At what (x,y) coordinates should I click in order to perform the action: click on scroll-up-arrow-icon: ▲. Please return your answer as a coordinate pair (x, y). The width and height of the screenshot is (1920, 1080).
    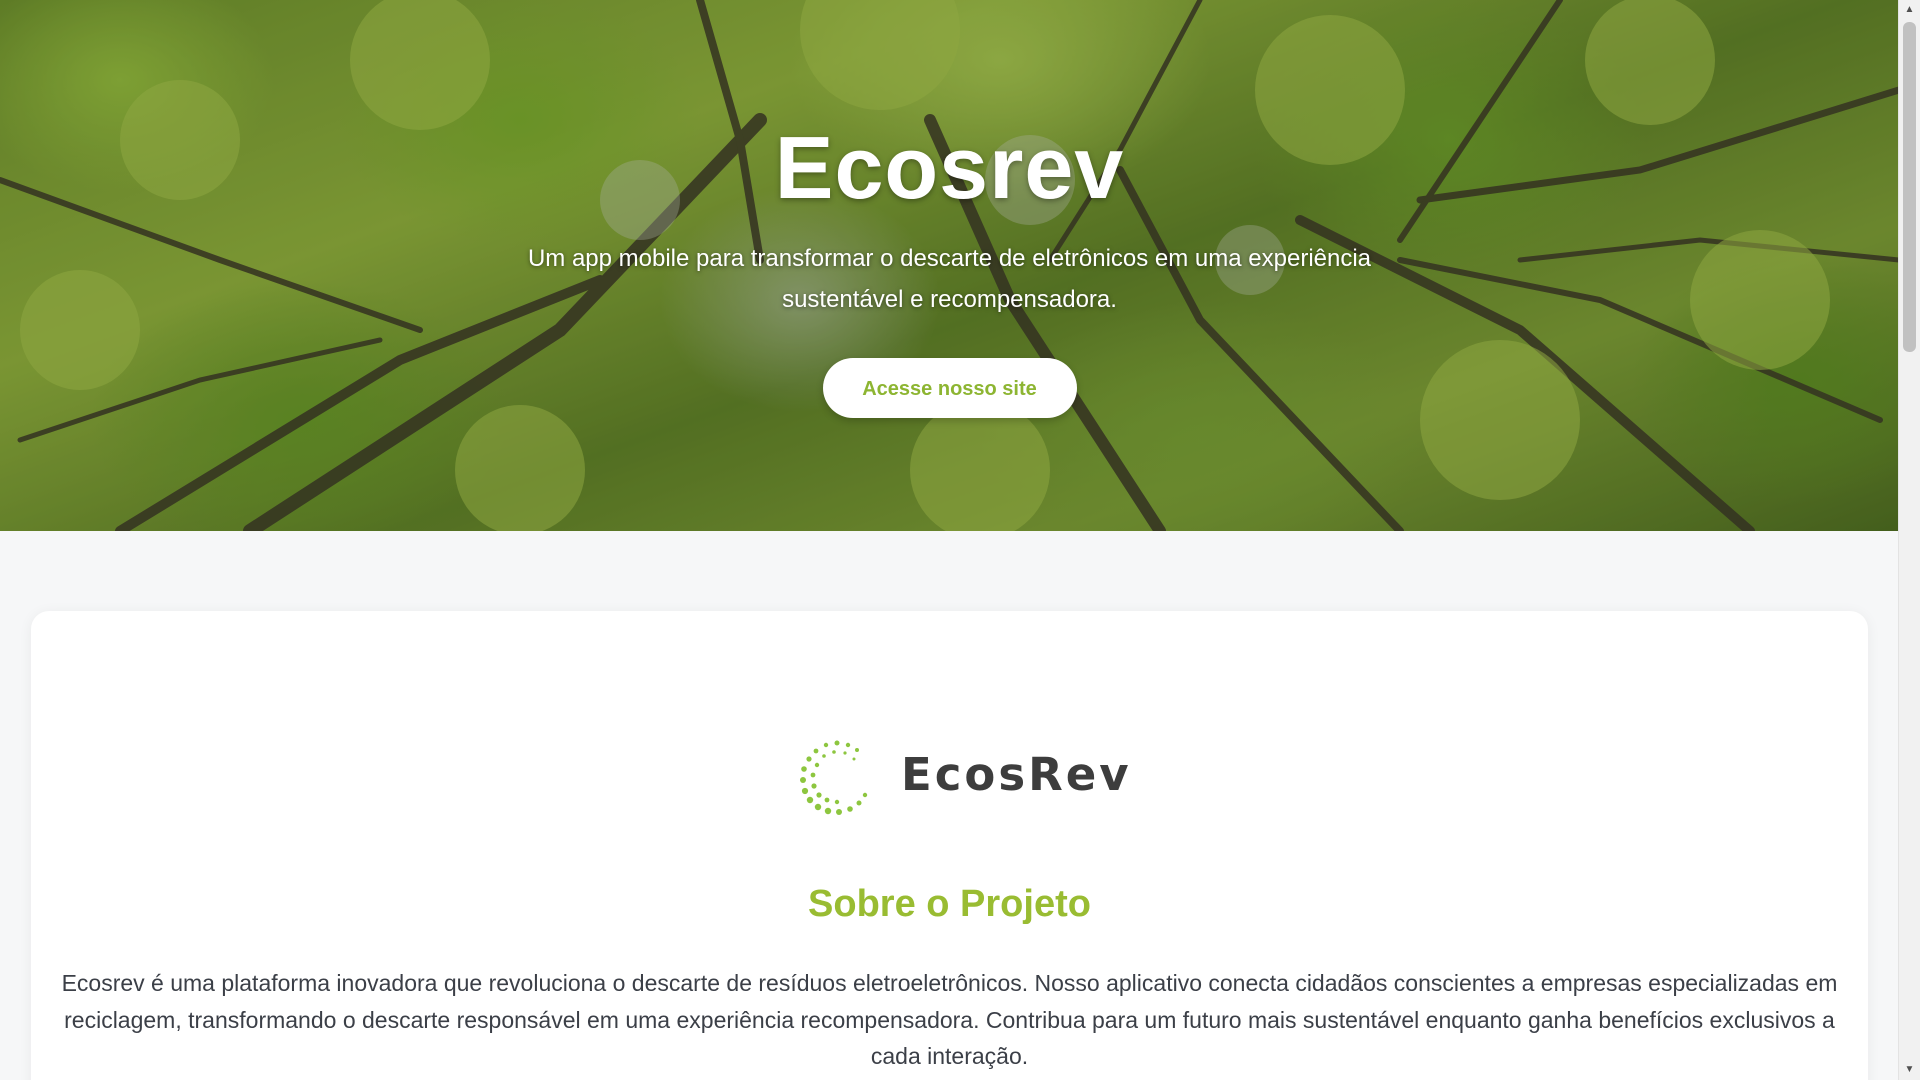
    Looking at the image, I should click on (1909, 10).